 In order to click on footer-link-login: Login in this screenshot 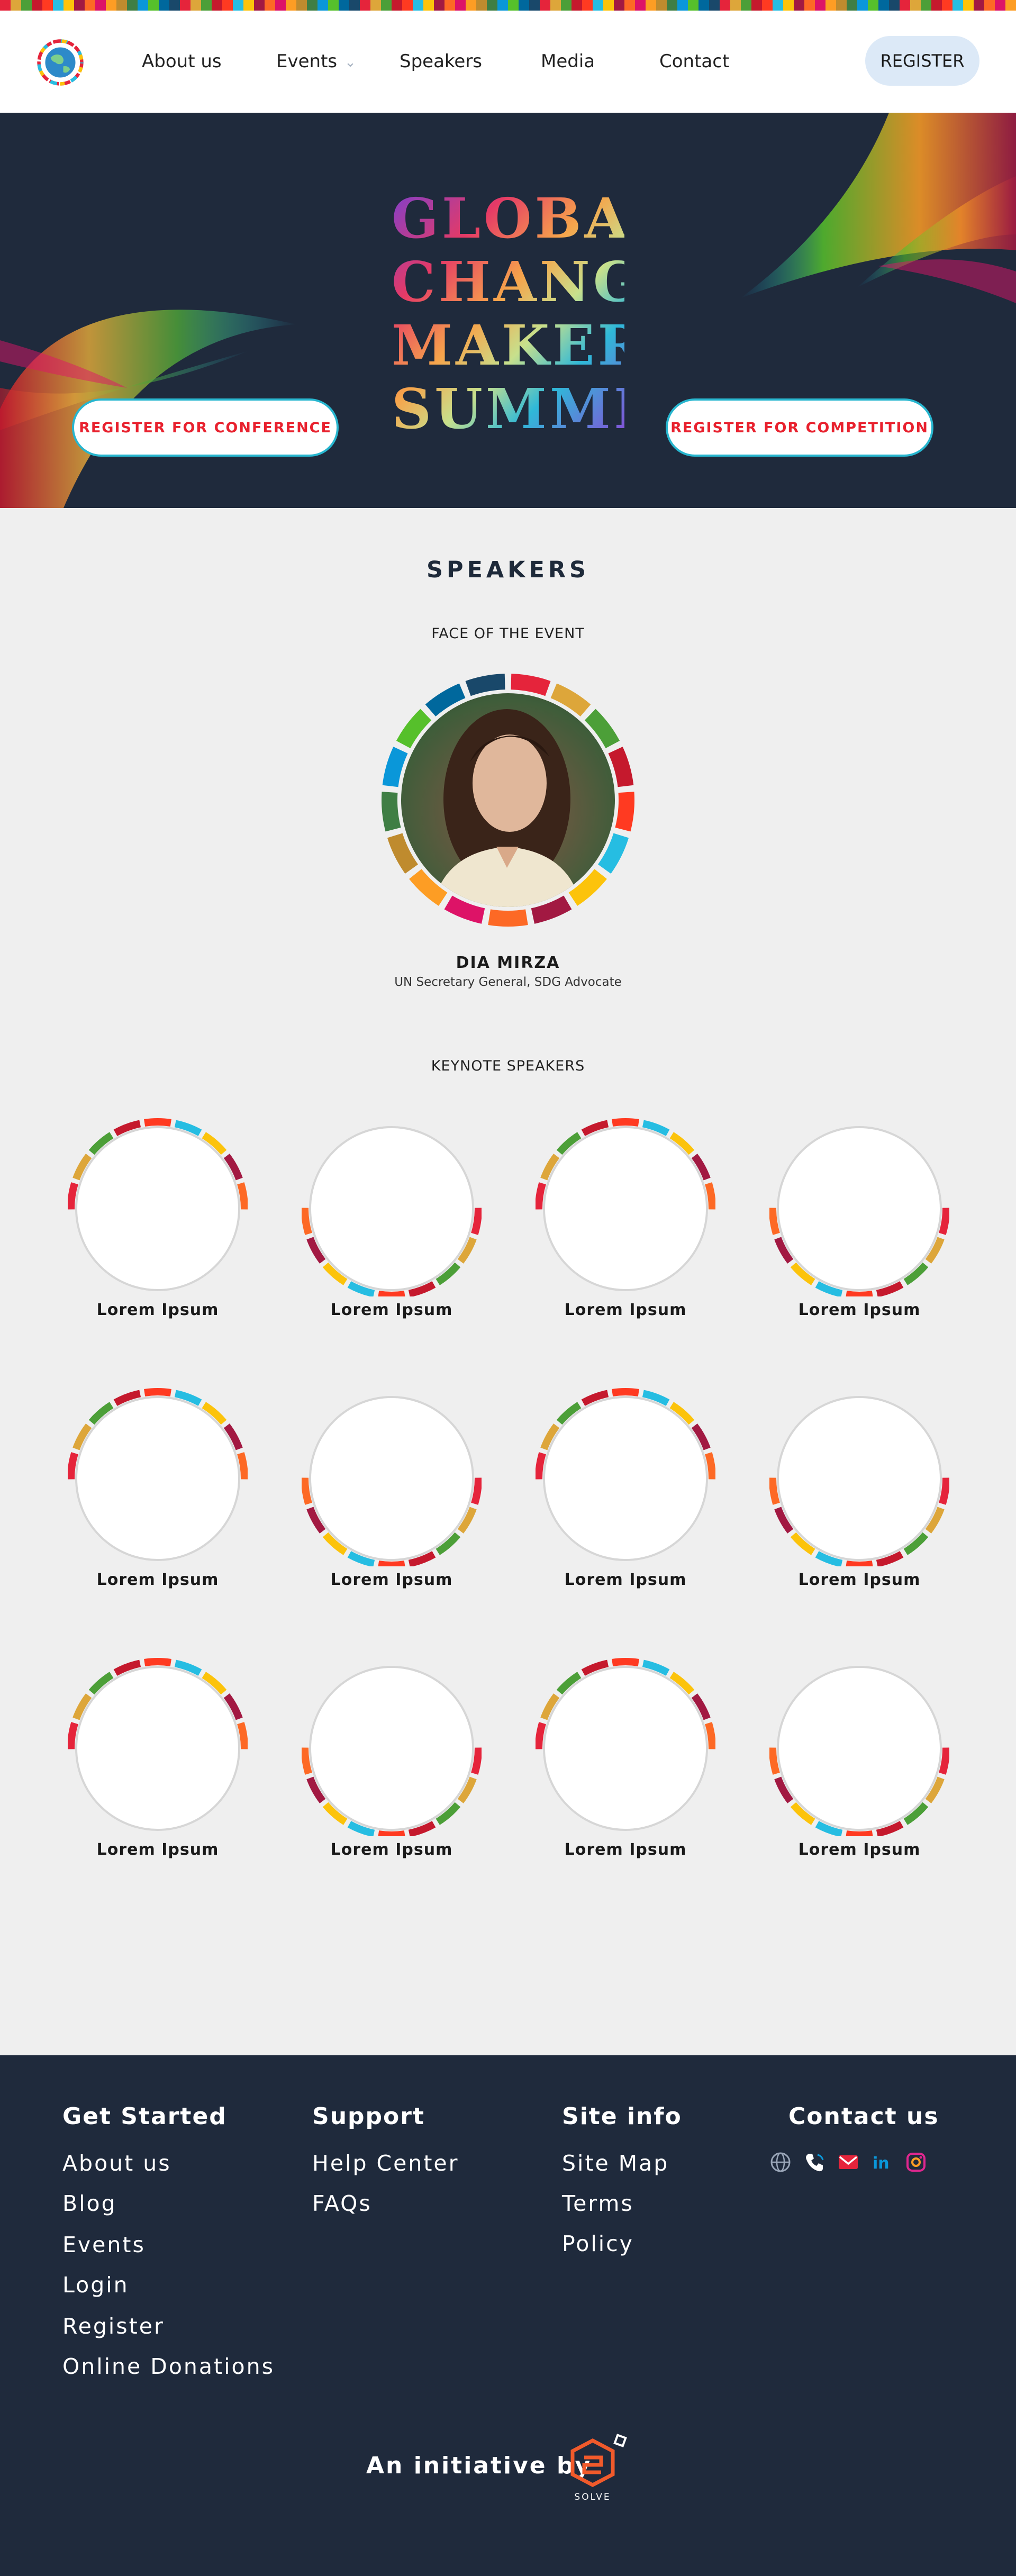, I will do `click(95, 2285)`.